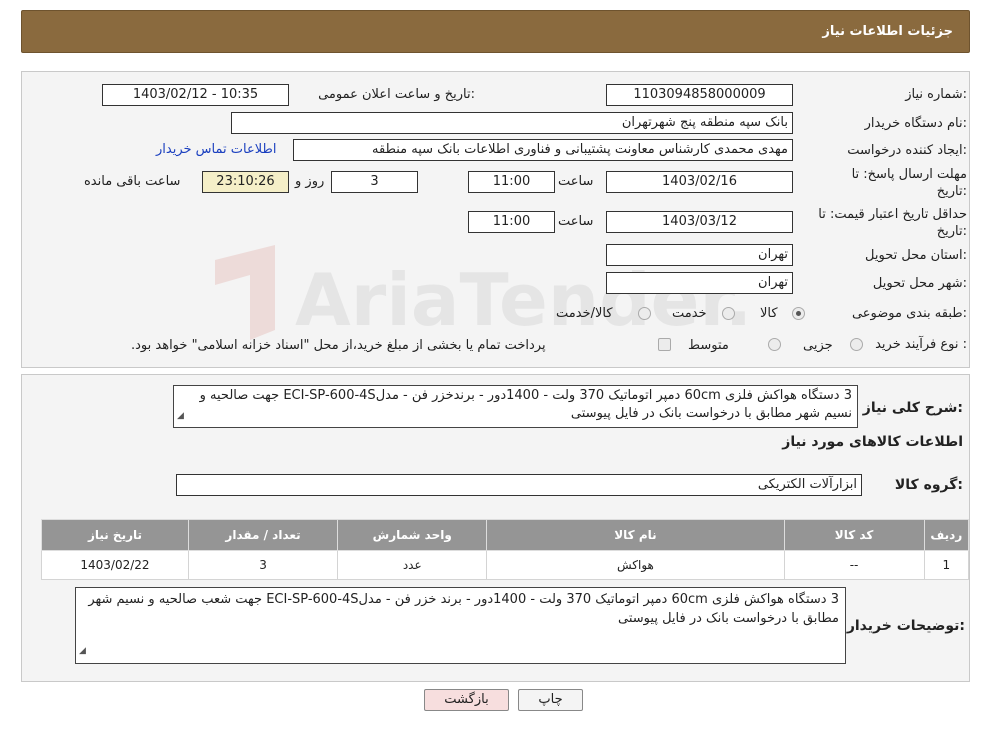  Describe the element at coordinates (519, 485) in the screenshot. I see `goods-group-field: ابزارآلات الکتریکی` at that location.